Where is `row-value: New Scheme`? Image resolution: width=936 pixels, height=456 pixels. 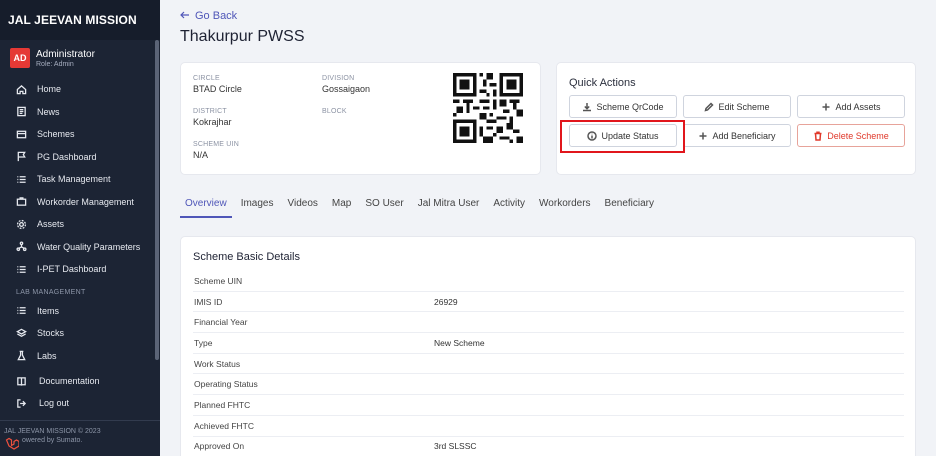 row-value: New Scheme is located at coordinates (459, 342).